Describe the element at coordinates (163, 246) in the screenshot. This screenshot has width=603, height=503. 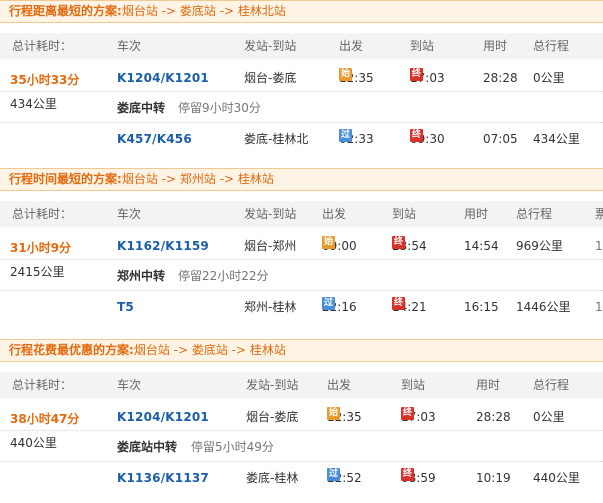
I see `train-number-link: K1162/K1159` at that location.